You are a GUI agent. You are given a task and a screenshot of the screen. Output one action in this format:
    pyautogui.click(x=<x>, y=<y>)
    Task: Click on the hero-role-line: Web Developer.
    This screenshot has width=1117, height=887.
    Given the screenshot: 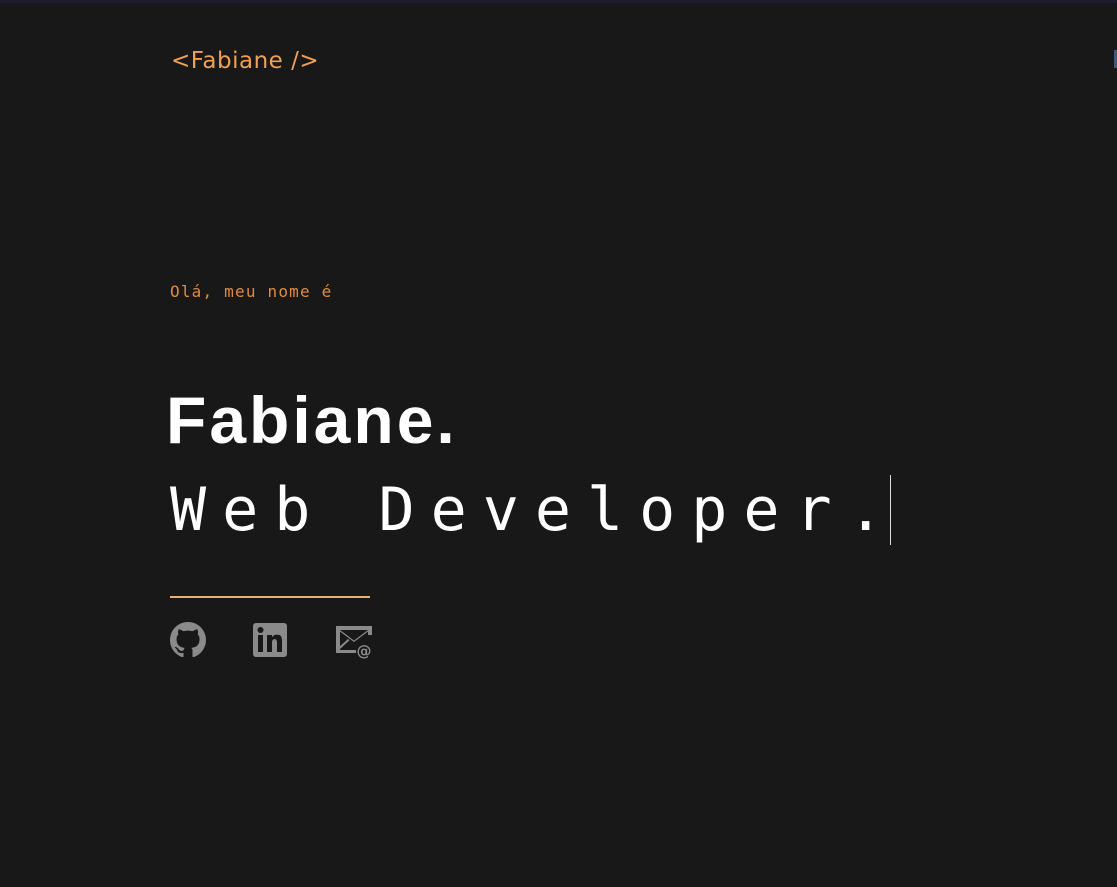 What is the action you would take?
    pyautogui.click(x=530, y=510)
    